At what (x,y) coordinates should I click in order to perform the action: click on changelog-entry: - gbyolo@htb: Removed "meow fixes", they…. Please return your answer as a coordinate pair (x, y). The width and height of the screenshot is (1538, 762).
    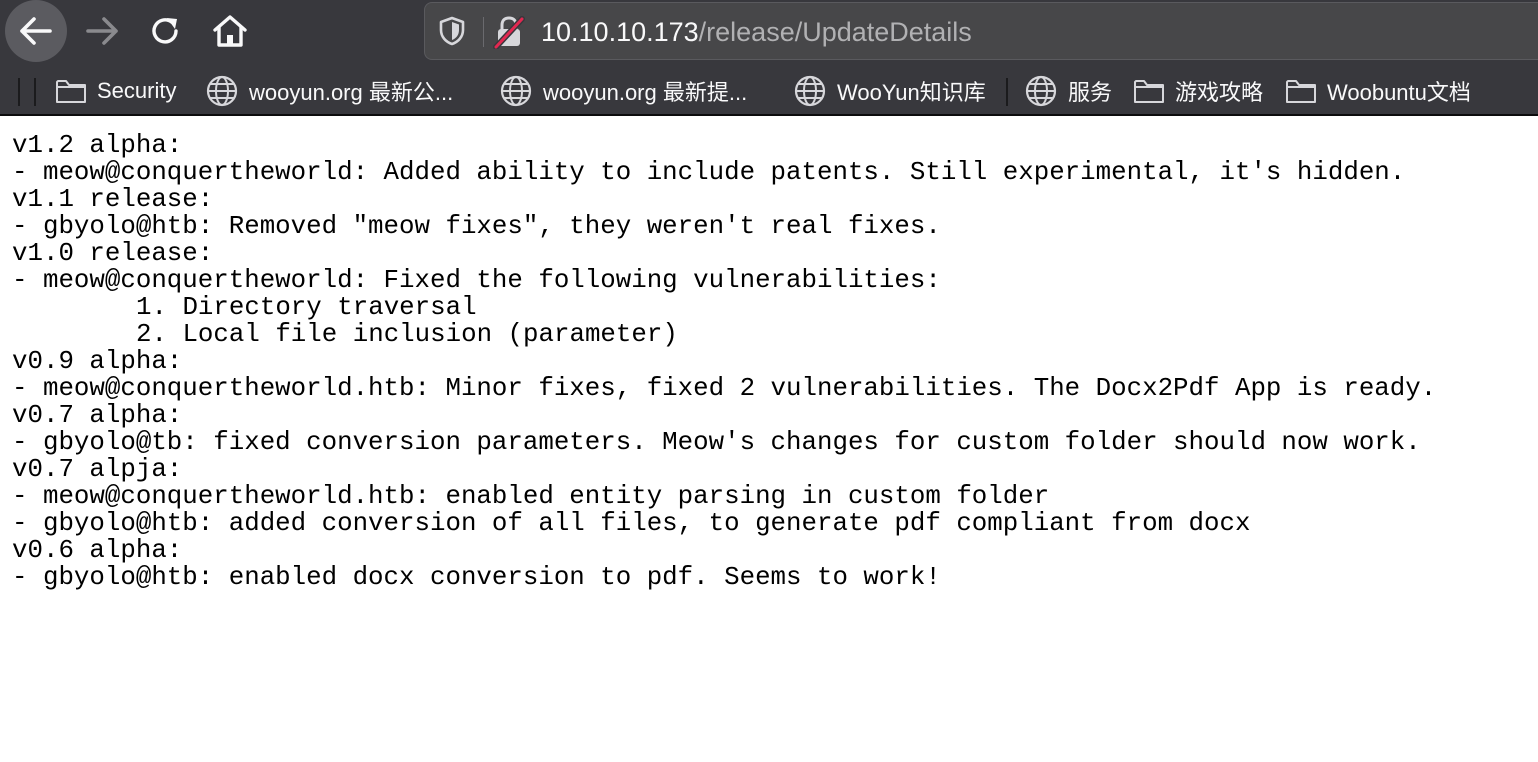
    Looking at the image, I should click on (476, 226).